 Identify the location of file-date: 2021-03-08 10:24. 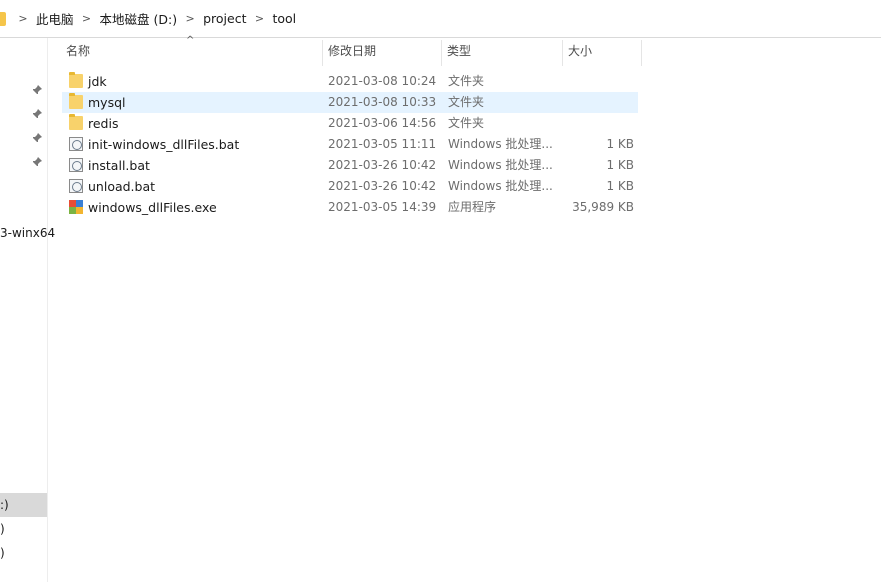
(382, 81).